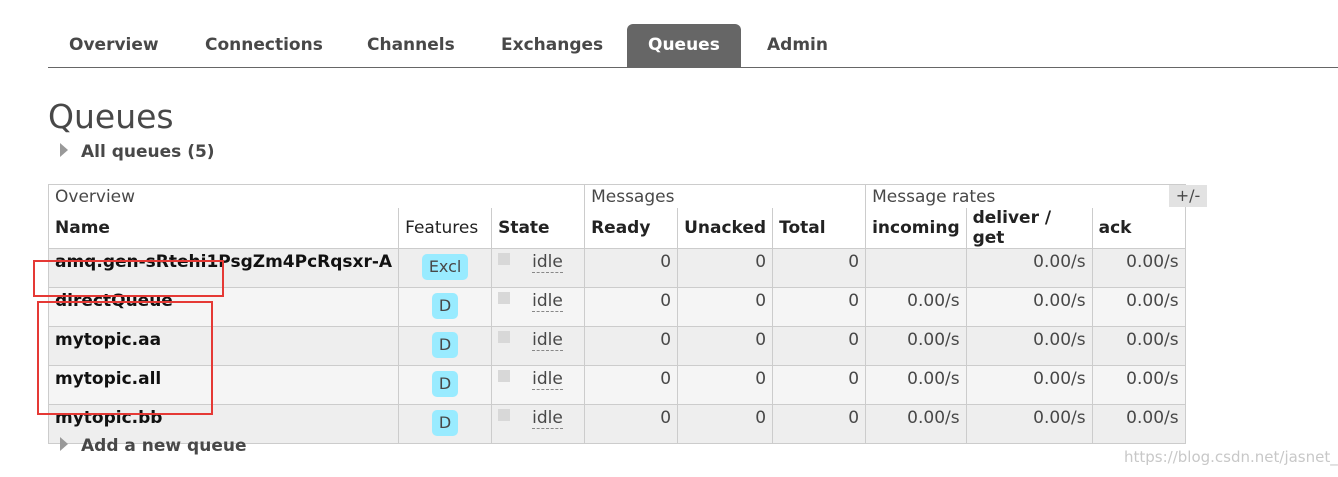 The height and width of the screenshot is (477, 1338). Describe the element at coordinates (223, 228) in the screenshot. I see `col-name: Name` at that location.